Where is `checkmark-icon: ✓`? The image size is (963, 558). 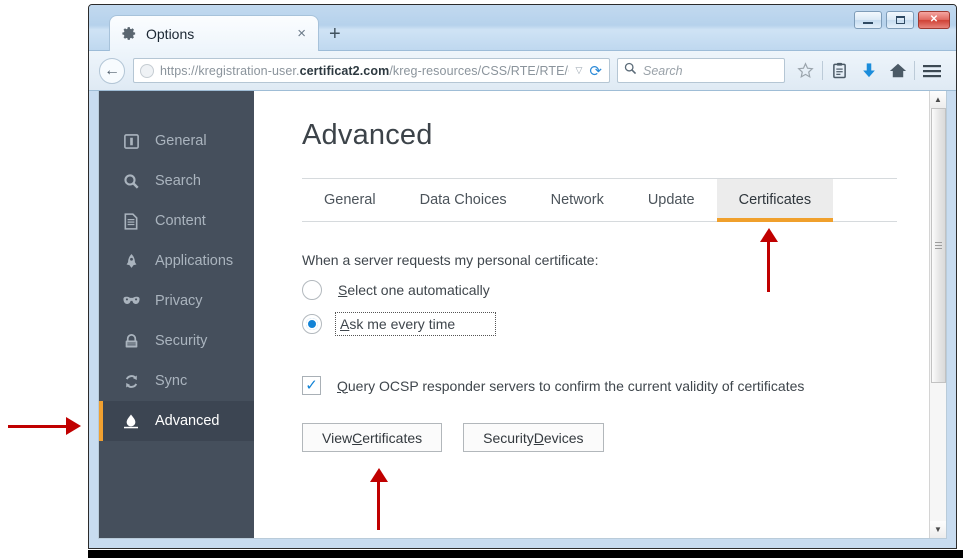 checkmark-icon: ✓ is located at coordinates (311, 385).